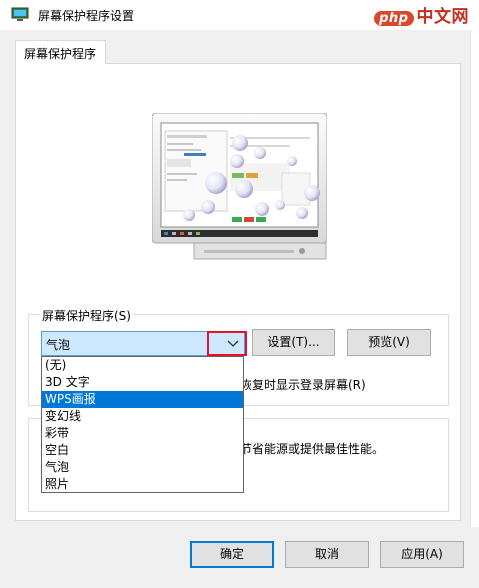 Image resolution: width=479 pixels, height=588 pixels. Describe the element at coordinates (142, 467) in the screenshot. I see `dropdown-option: 气泡` at that location.